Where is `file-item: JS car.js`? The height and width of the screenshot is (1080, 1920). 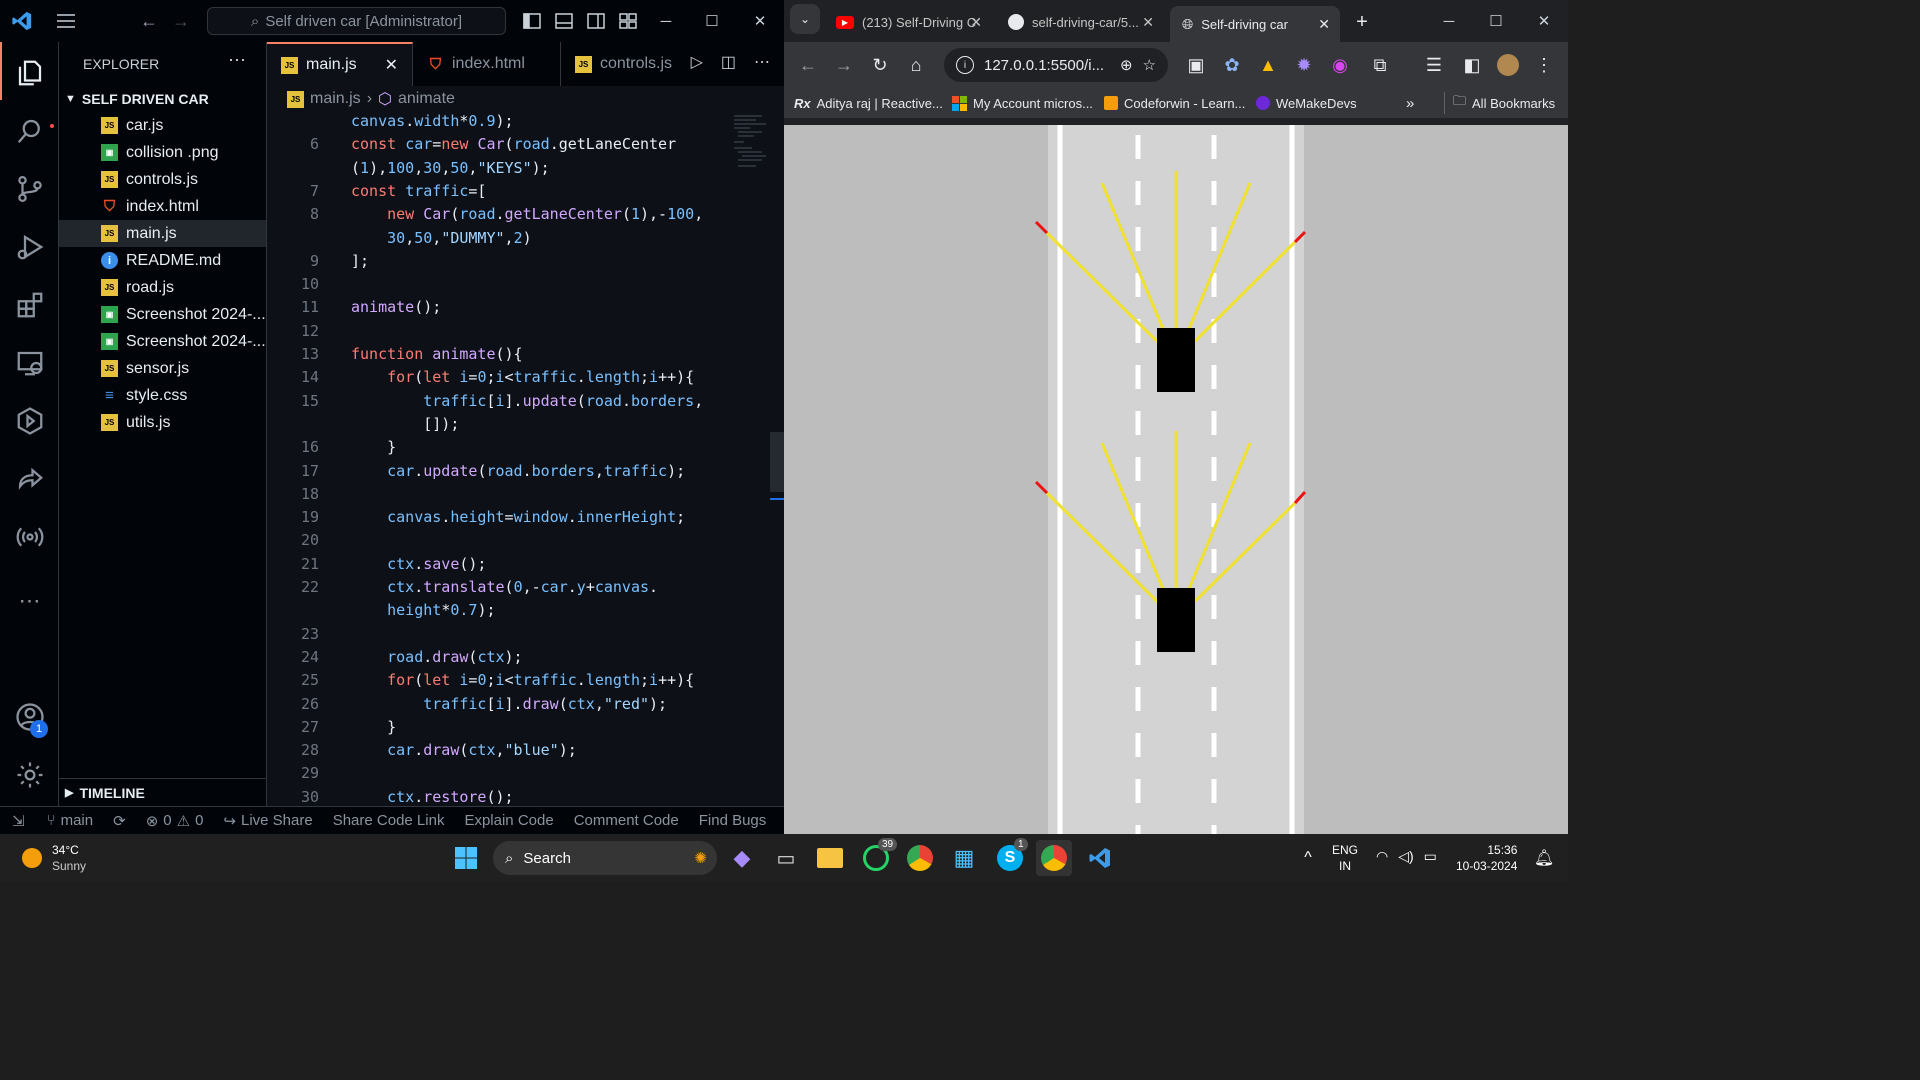 file-item: JS car.js is located at coordinates (162, 125).